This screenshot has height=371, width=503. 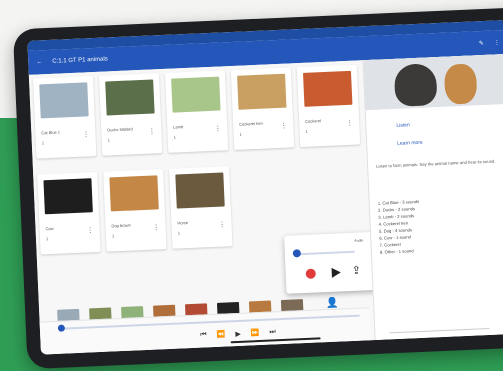 I want to click on play-icon, so click(x=336, y=272).